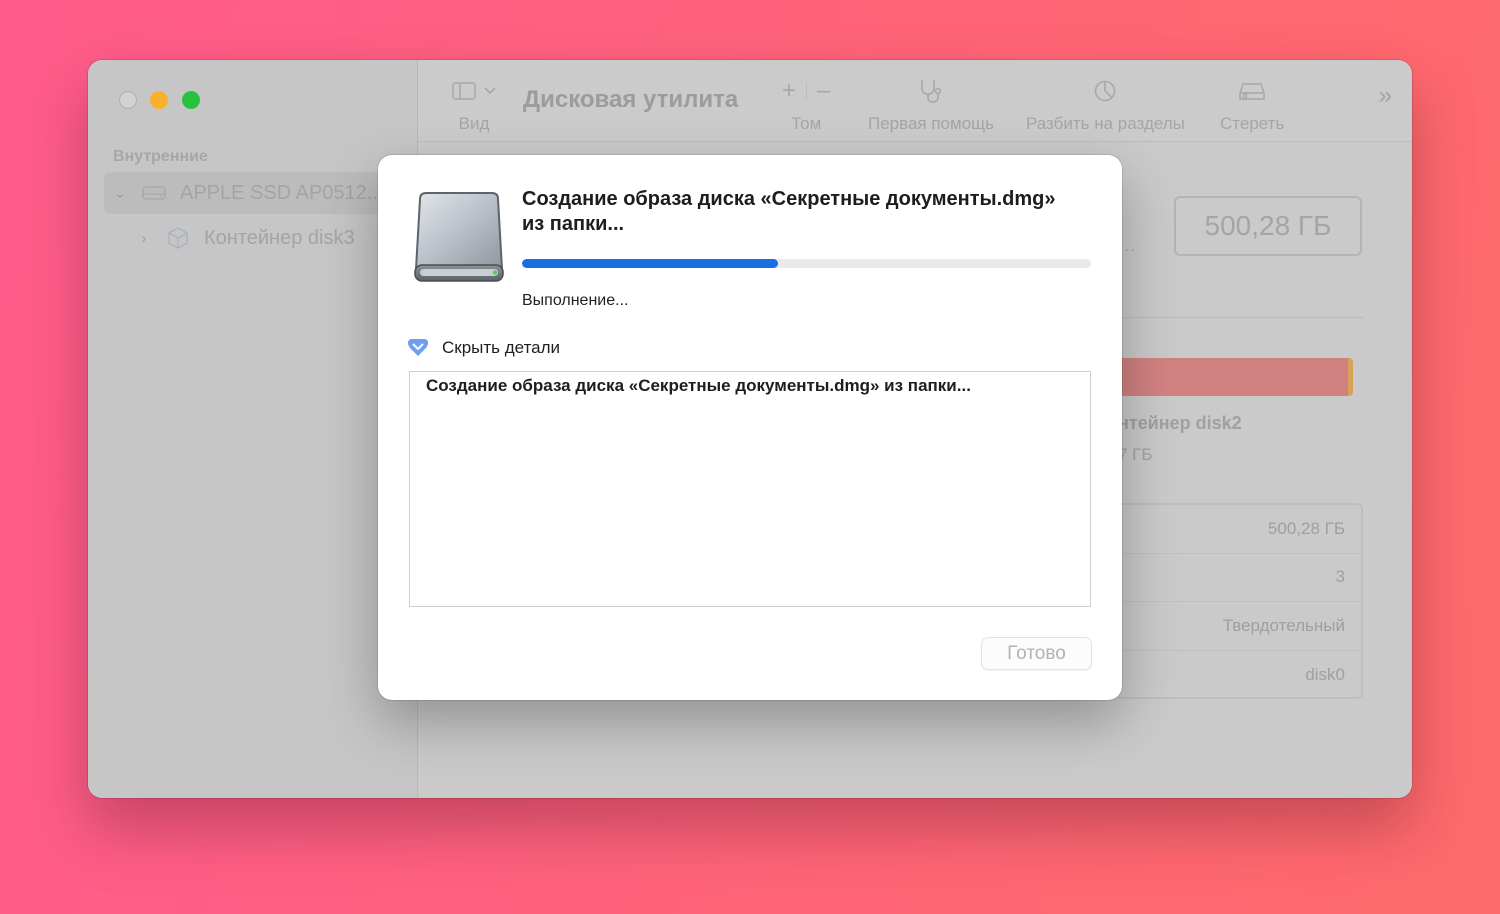 The width and height of the screenshot is (1500, 914). I want to click on volume-label: Том, so click(806, 123).